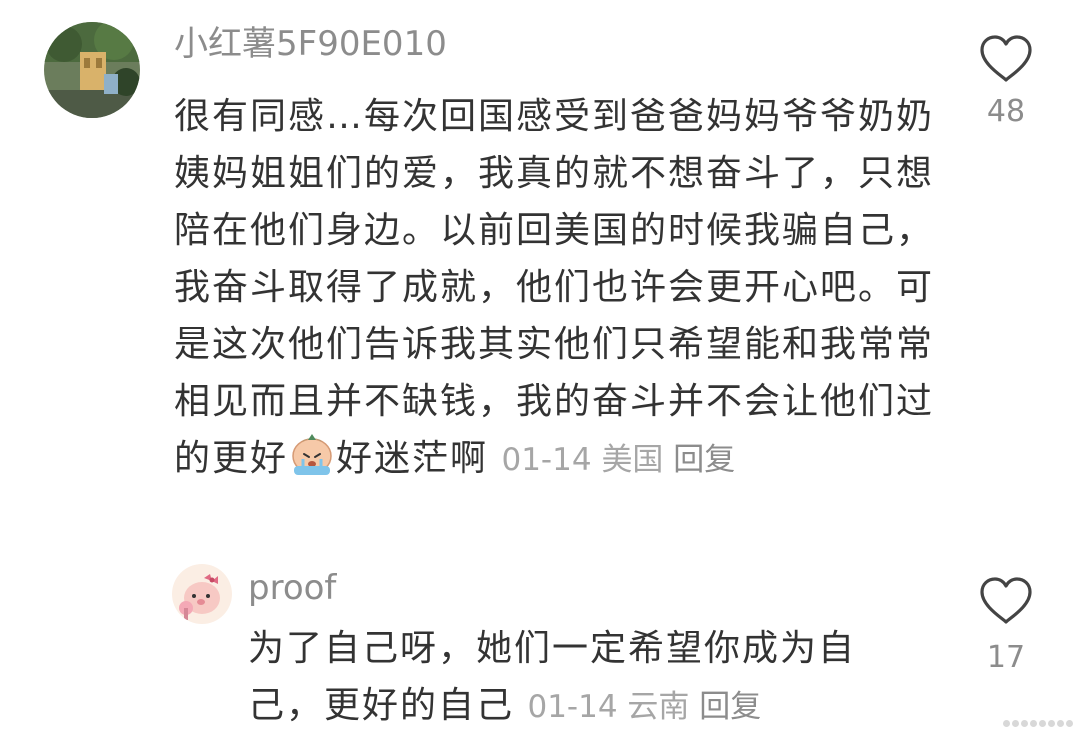 Image resolution: width=1080 pixels, height=750 pixels. What do you see at coordinates (658, 707) in the screenshot?
I see `reply-location: 云南` at bounding box center [658, 707].